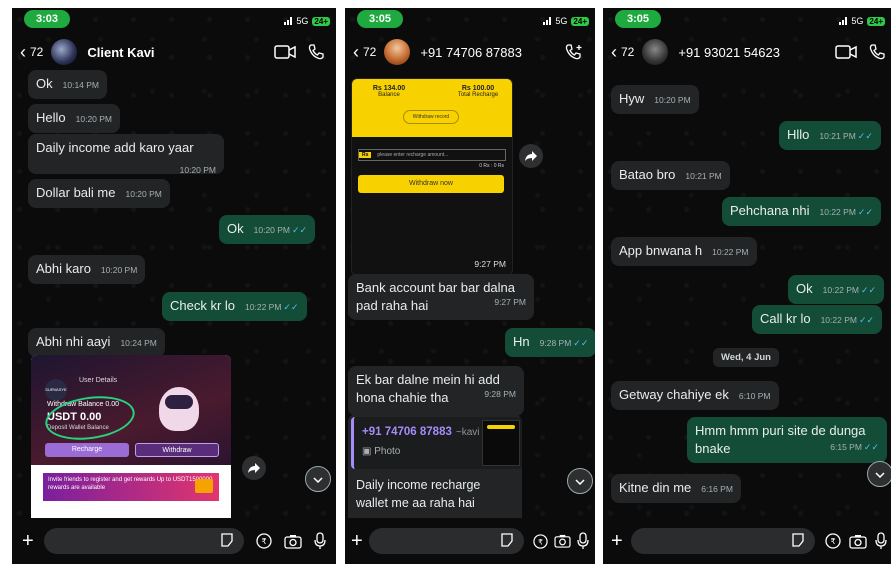 The height and width of the screenshot is (564, 891). I want to click on message-text: Call kr lo, so click(785, 318).